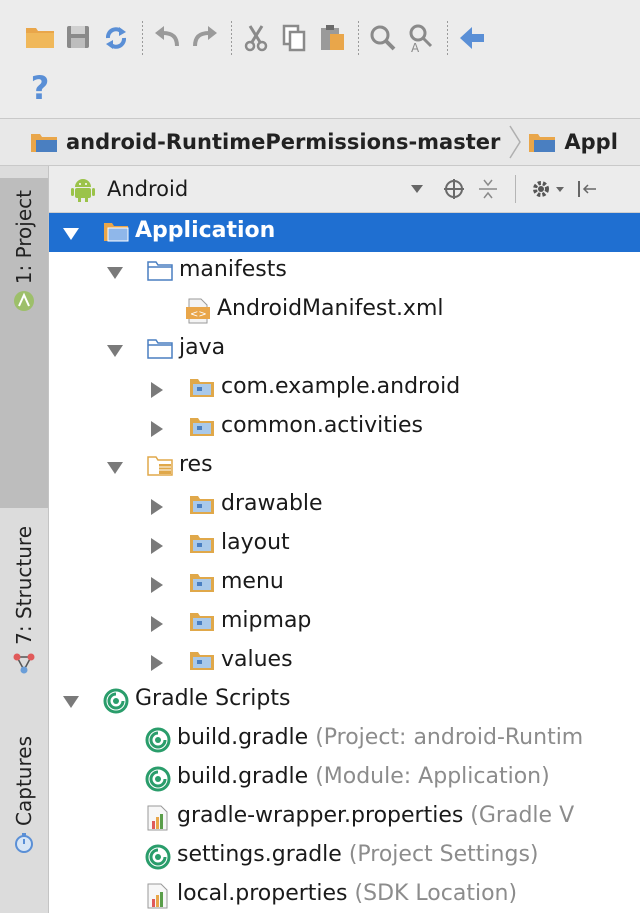  Describe the element at coordinates (266, 620) in the screenshot. I see `tree-item-name: mipmap` at that location.